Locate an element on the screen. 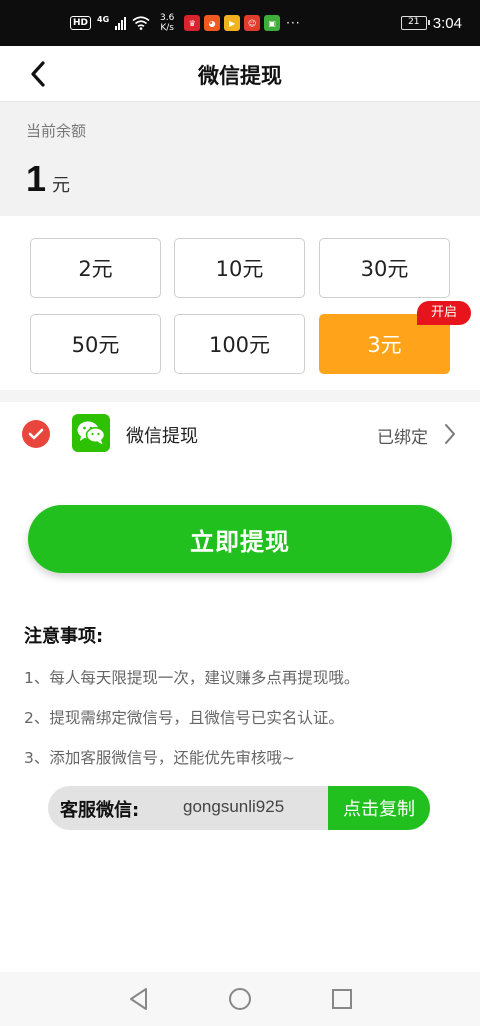  amount-option-label: 3元 is located at coordinates (384, 345).